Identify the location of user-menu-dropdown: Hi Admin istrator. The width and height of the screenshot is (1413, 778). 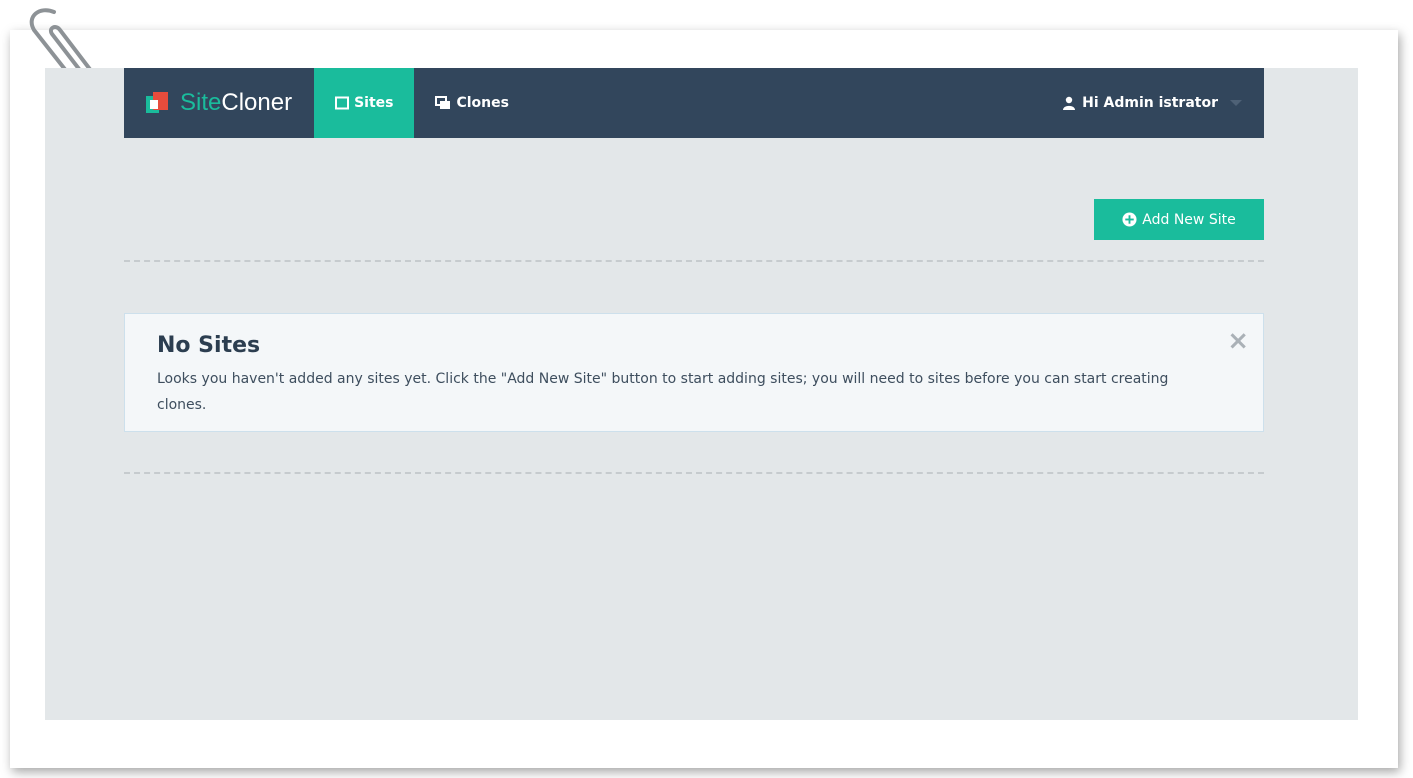
(1163, 103).